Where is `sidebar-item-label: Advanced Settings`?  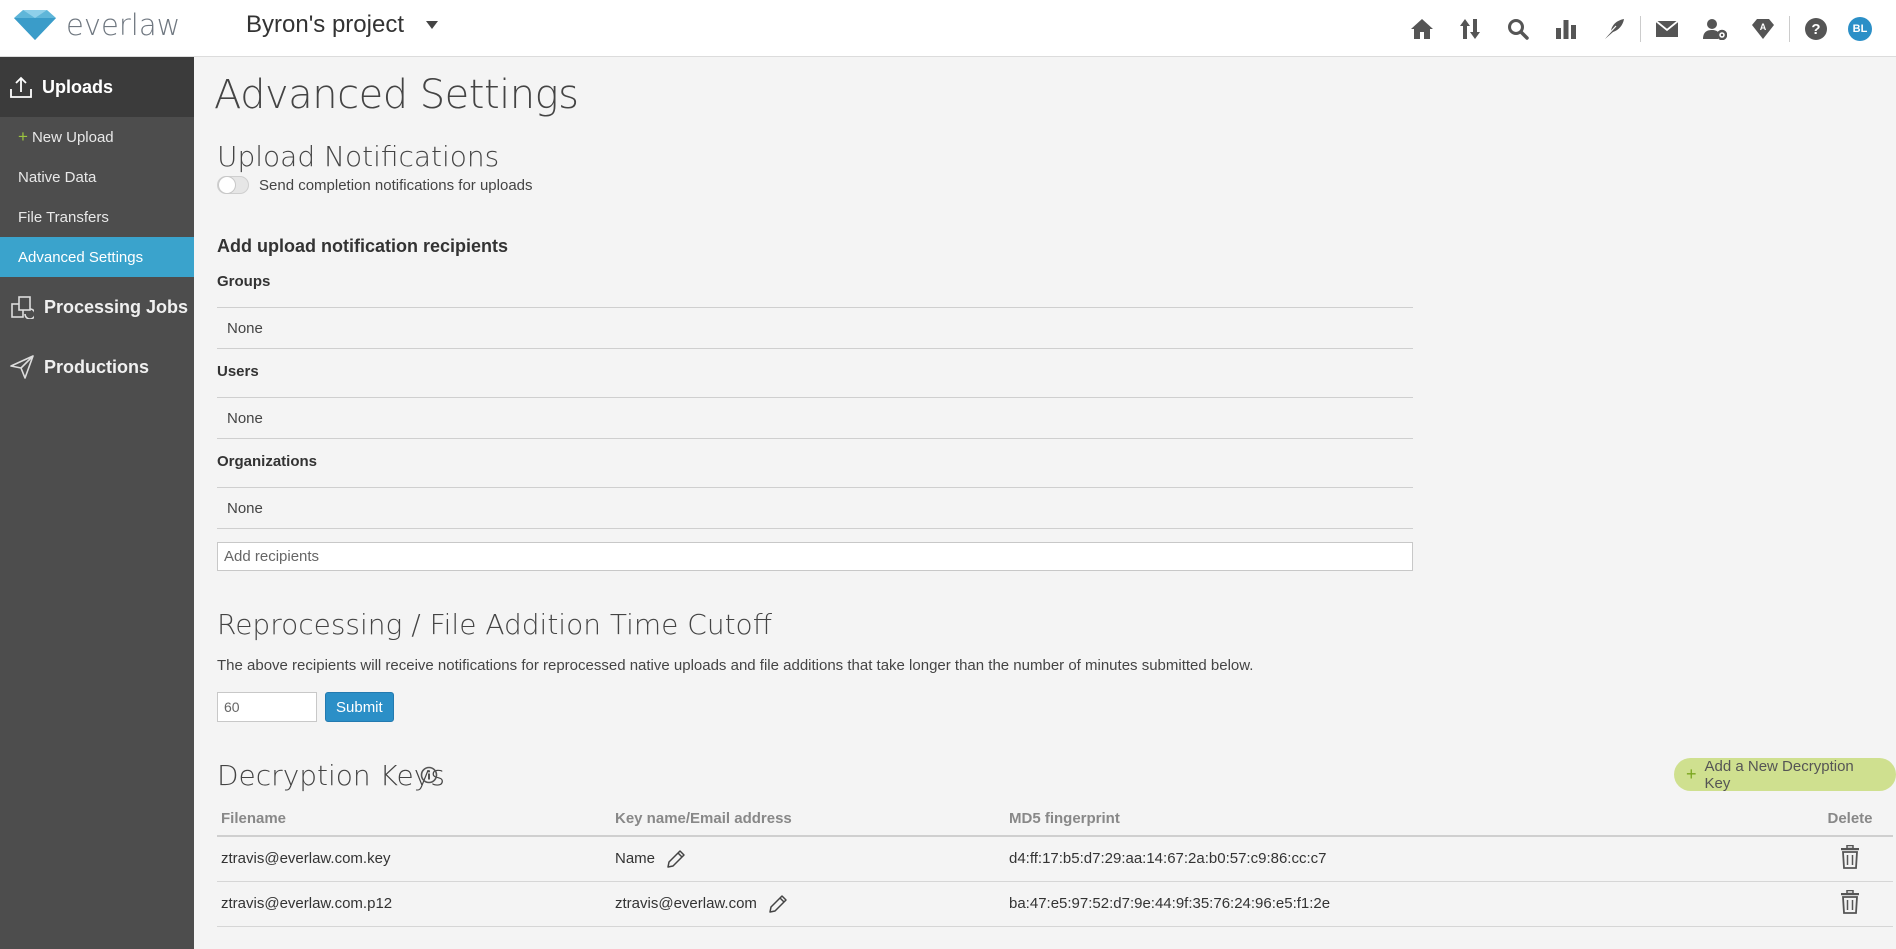 sidebar-item-label: Advanced Settings is located at coordinates (81, 257).